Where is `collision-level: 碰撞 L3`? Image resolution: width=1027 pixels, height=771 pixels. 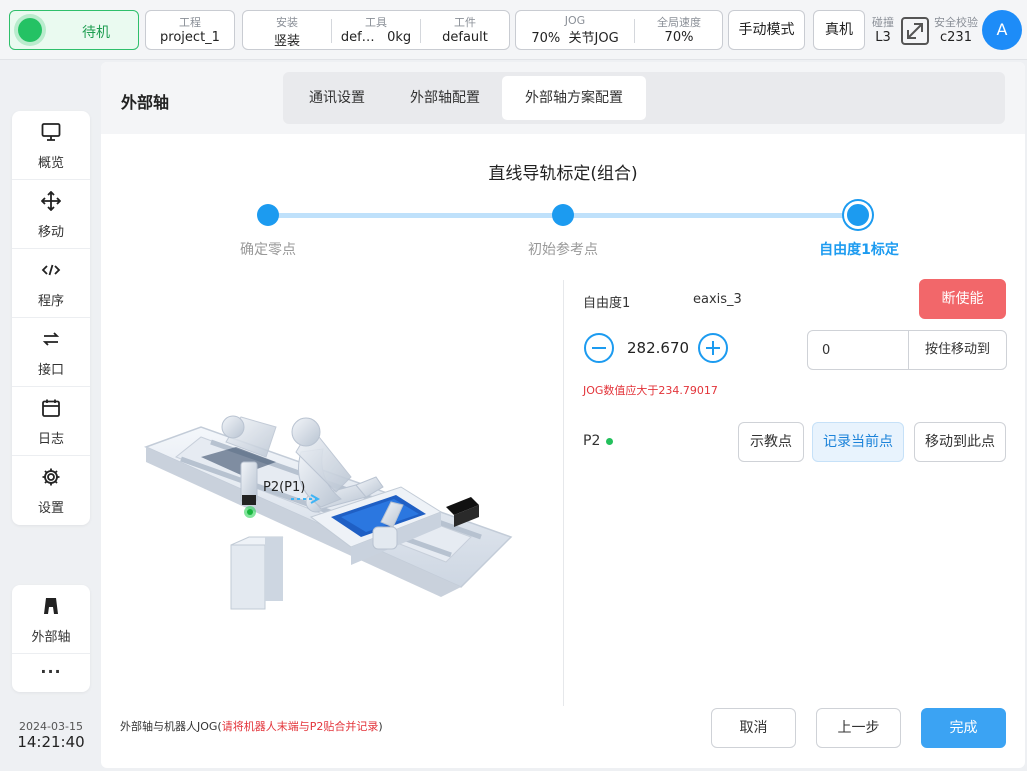
collision-level: 碰撞 L3 is located at coordinates (883, 29).